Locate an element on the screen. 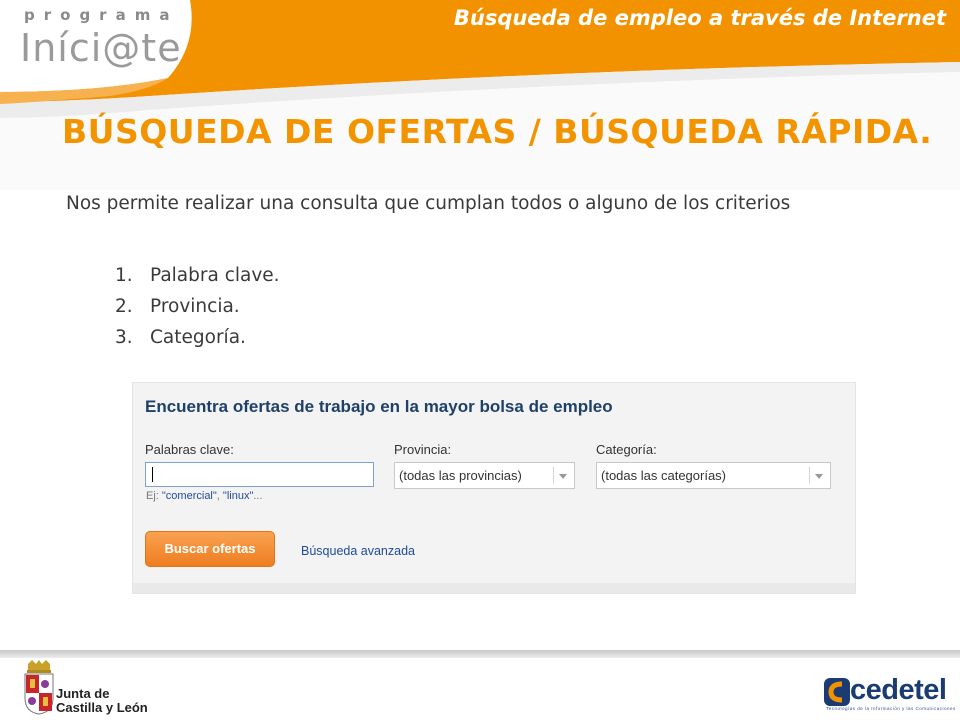 The height and width of the screenshot is (720, 960). program-logo: Iníci@te is located at coordinates (101, 48).